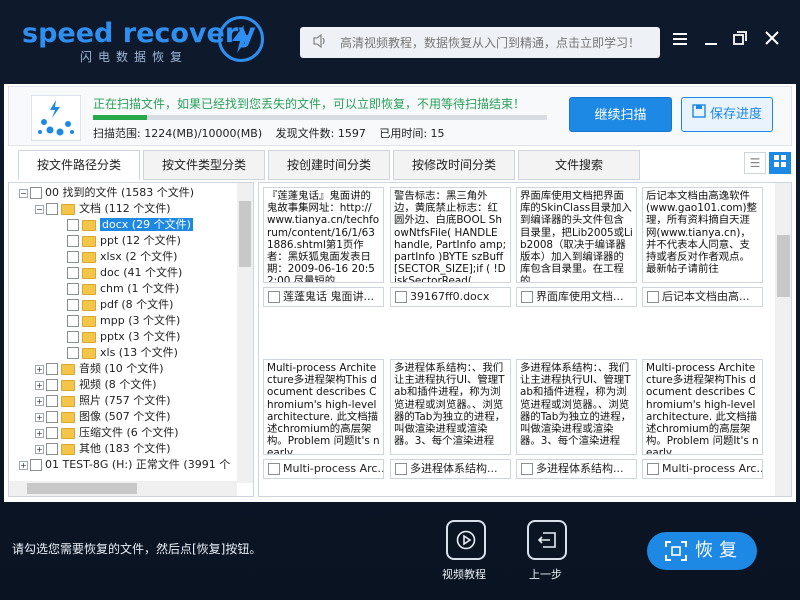  What do you see at coordinates (450, 297) in the screenshot?
I see `file-card-label: 39167ff0.docx` at bounding box center [450, 297].